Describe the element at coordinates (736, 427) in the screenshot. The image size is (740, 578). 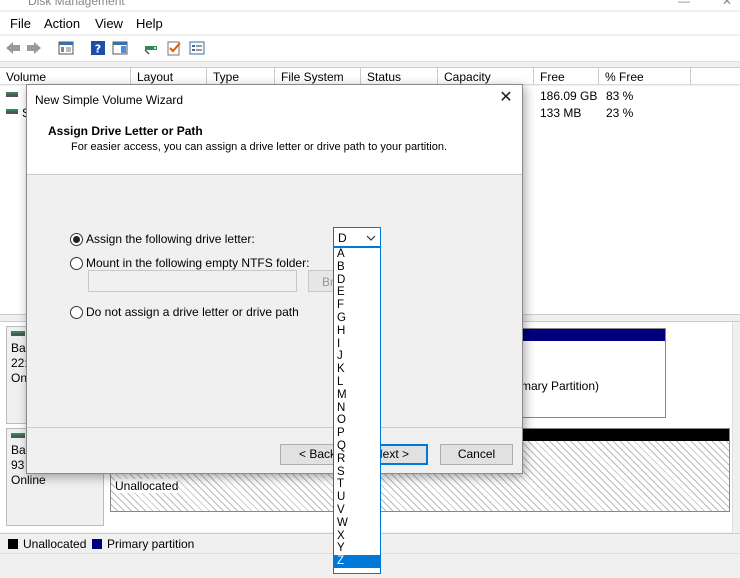
I see `disk-map-scrollbar` at that location.